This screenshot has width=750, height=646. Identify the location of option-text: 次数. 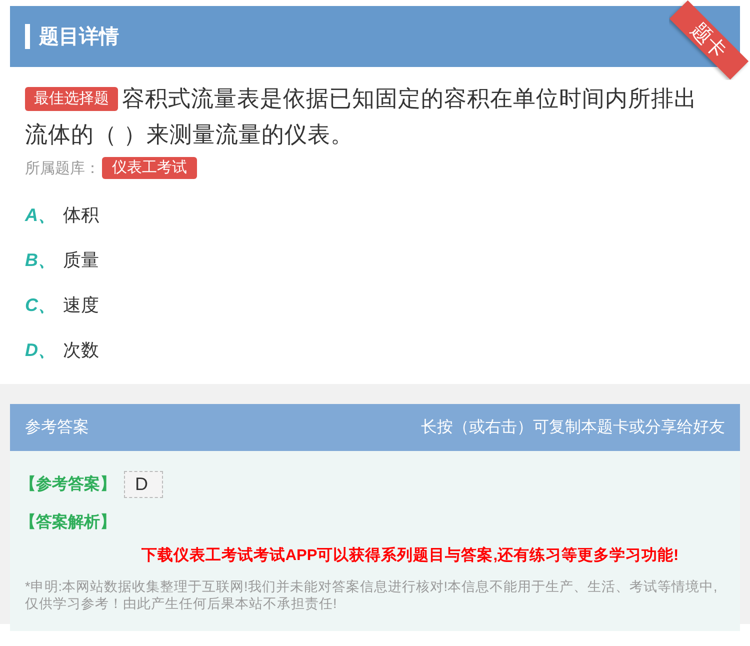
(81, 350).